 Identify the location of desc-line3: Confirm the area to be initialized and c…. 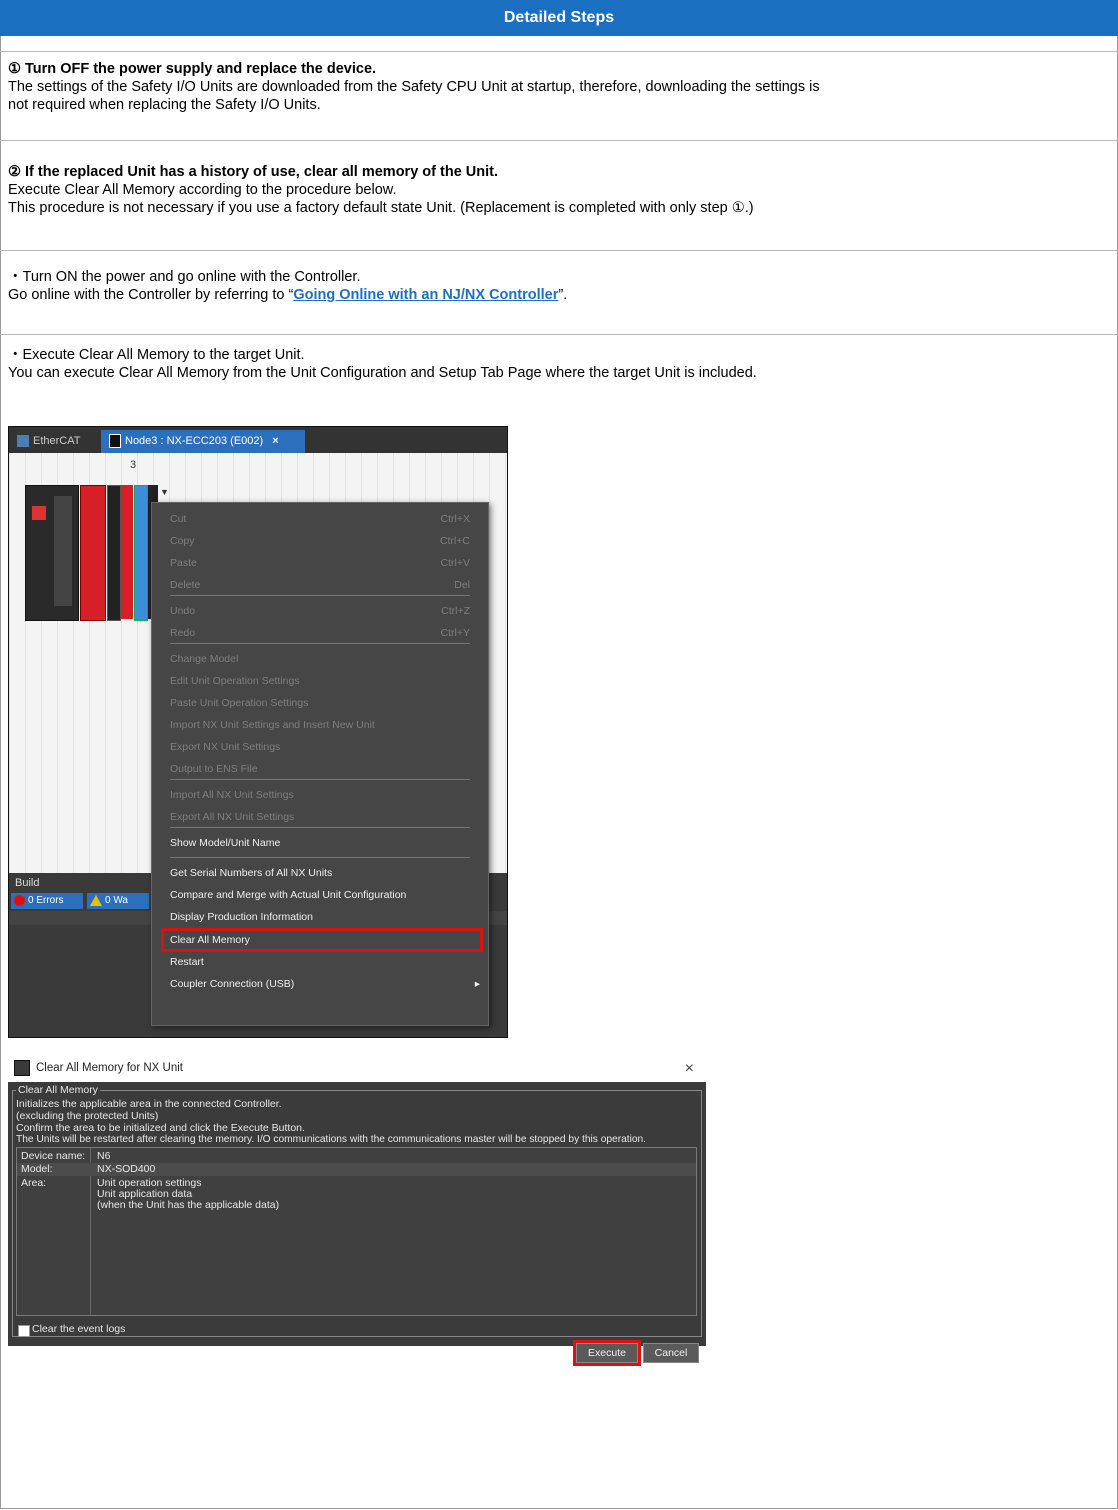
(160, 1128).